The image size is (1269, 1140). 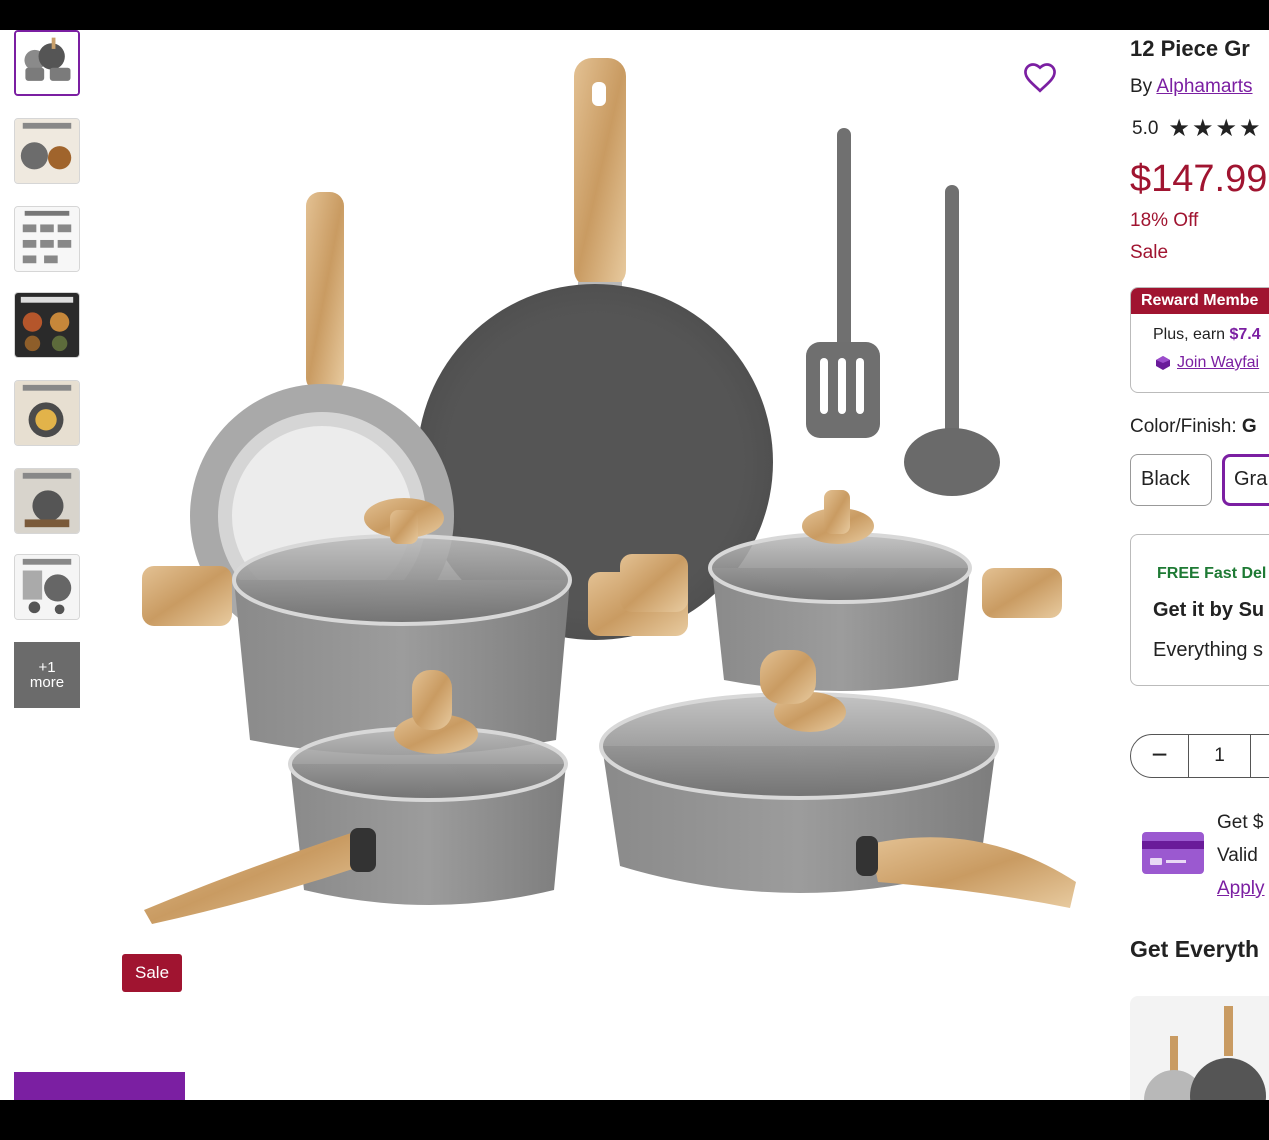 What do you see at coordinates (47, 667) in the screenshot?
I see `more-count: +1` at bounding box center [47, 667].